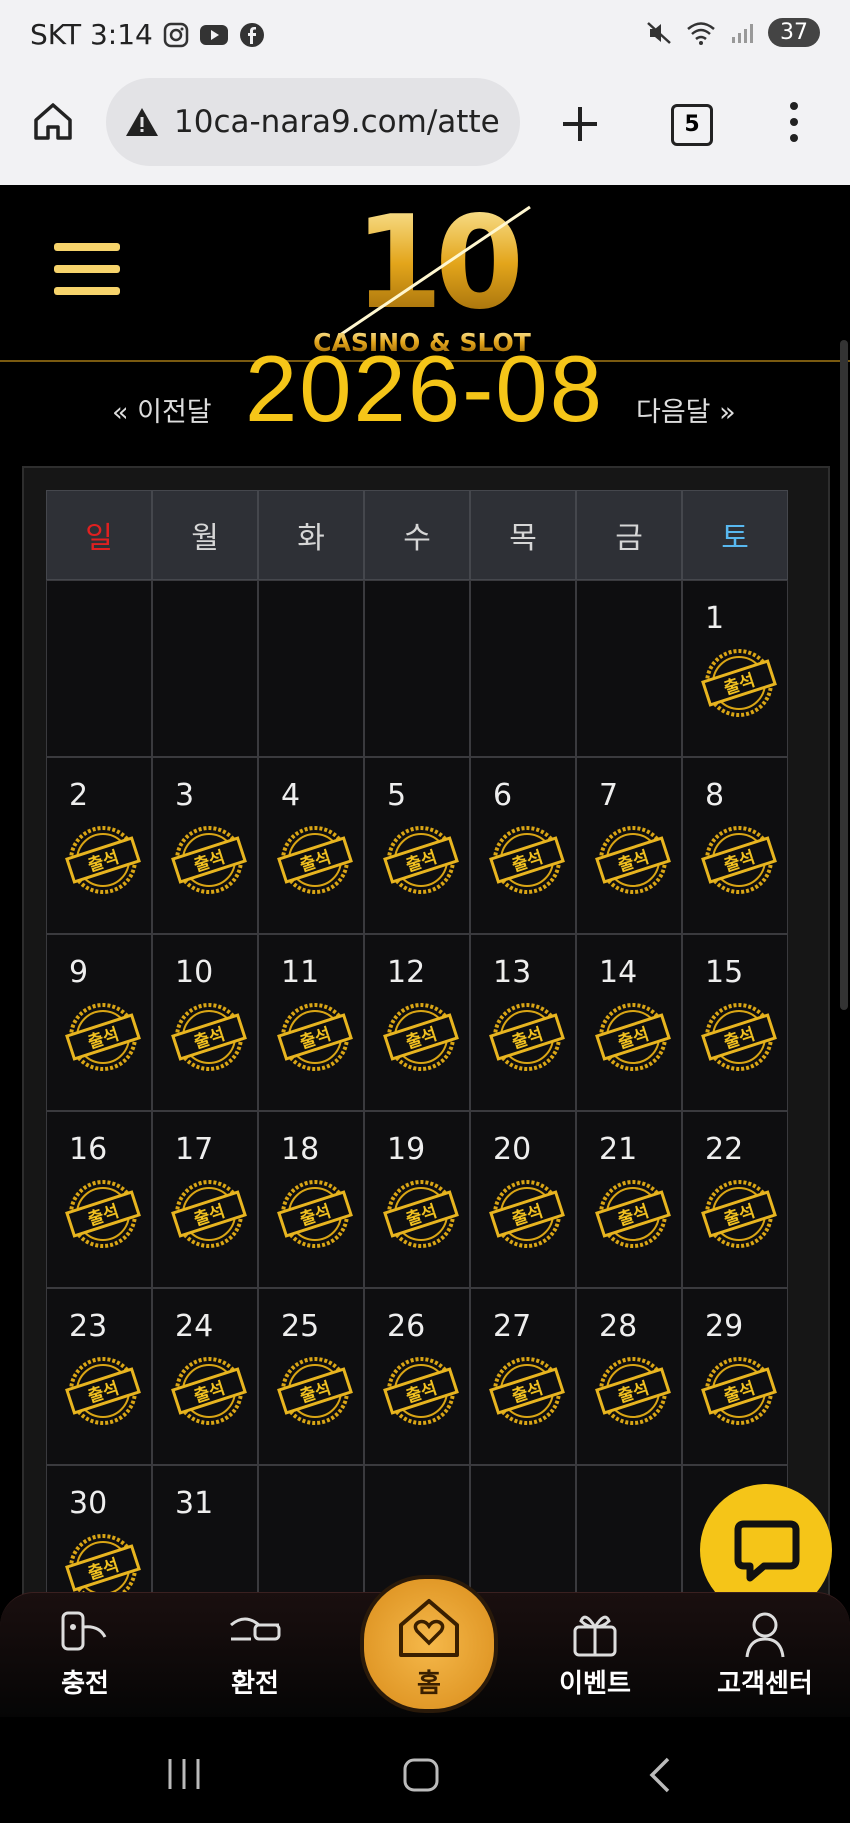 The height and width of the screenshot is (1823, 850). I want to click on calendar-day: 2 출석, so click(99, 845).